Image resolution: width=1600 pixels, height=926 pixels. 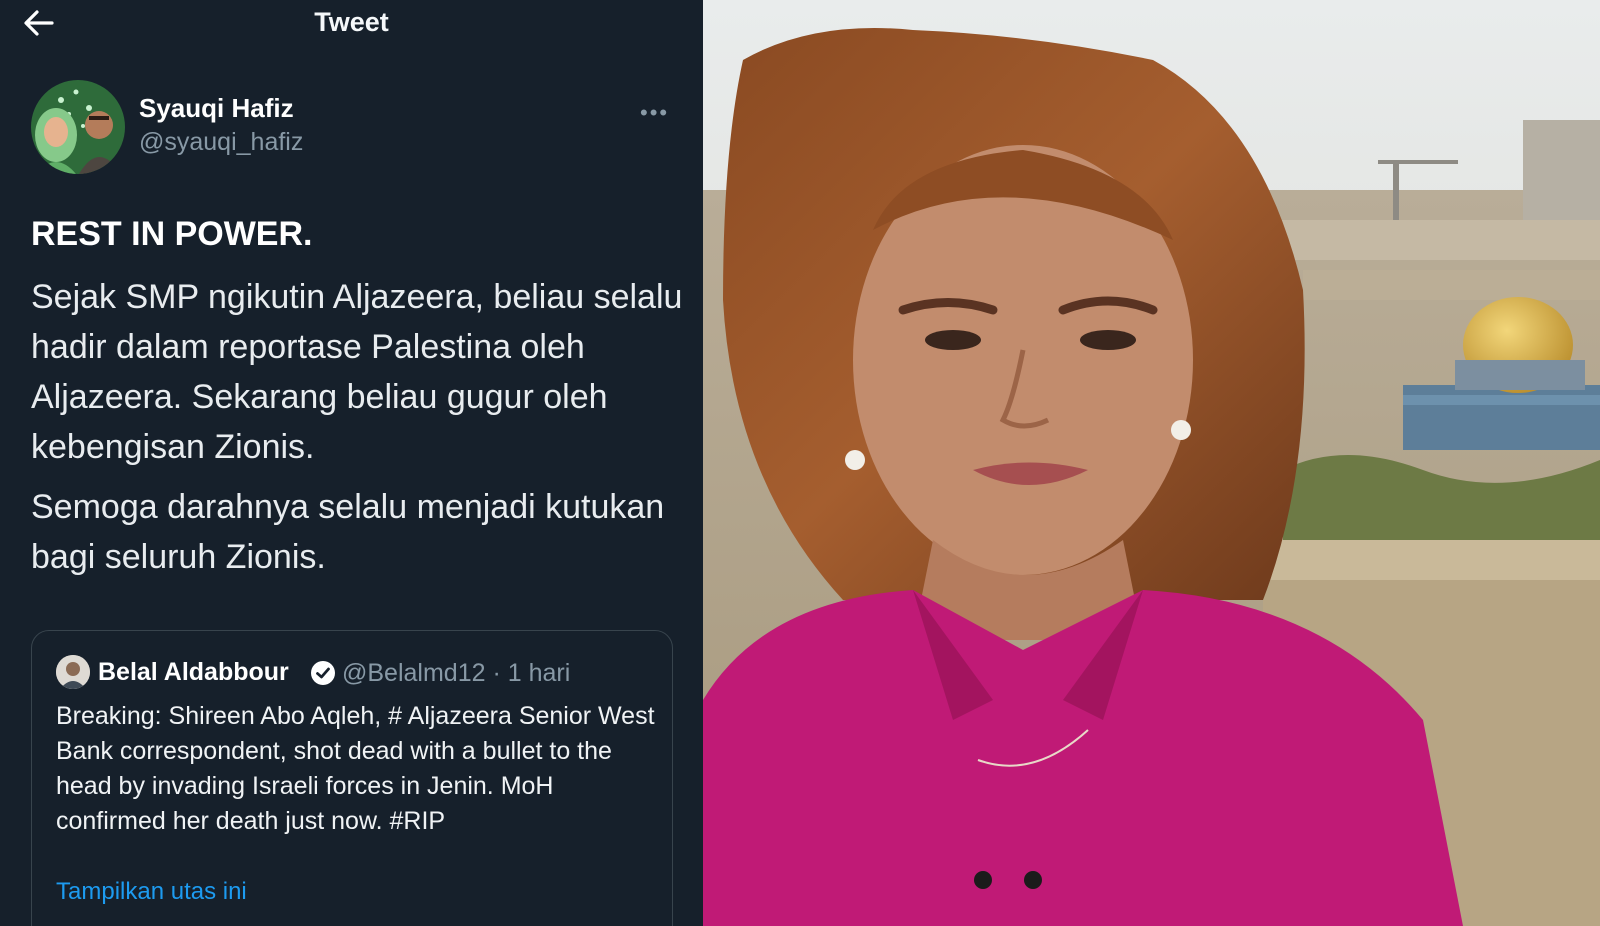 I want to click on show-thread-link: Tampilkan utas ini, so click(x=151, y=892).